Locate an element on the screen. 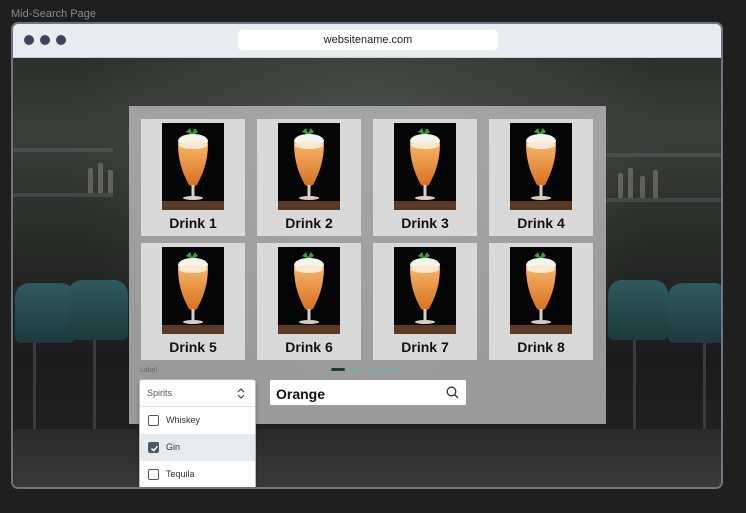 The height and width of the screenshot is (513, 746). drink-card: Drink 5 is located at coordinates (193, 301).